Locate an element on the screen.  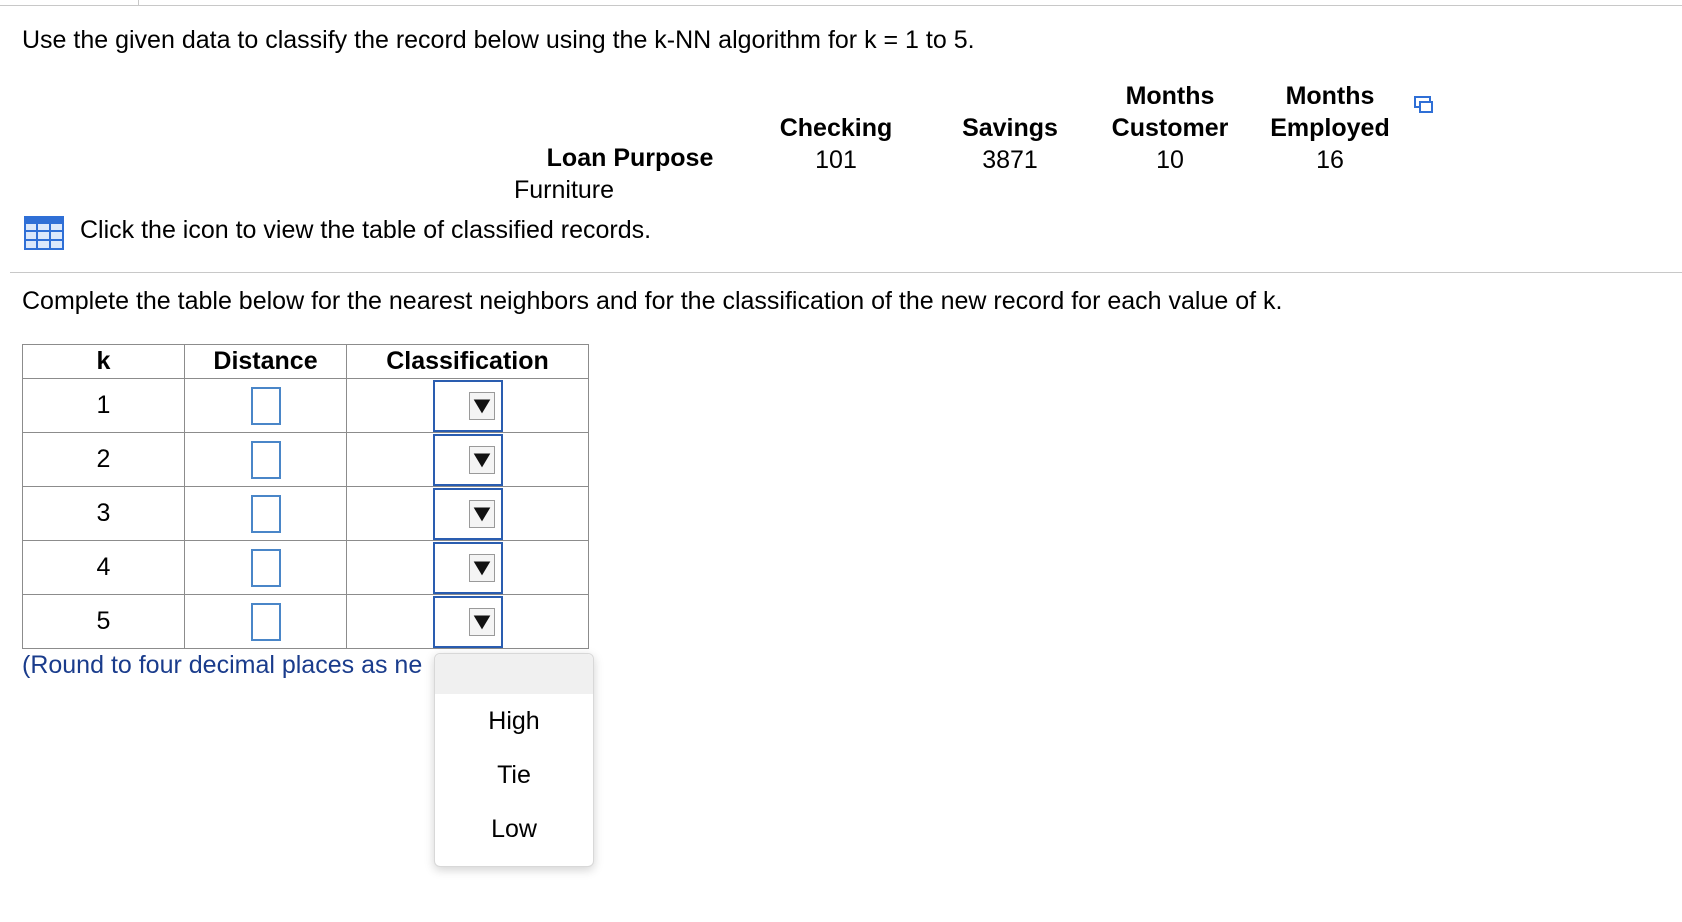
record-col-checking: Checking 101 is located at coordinates (836, 128).